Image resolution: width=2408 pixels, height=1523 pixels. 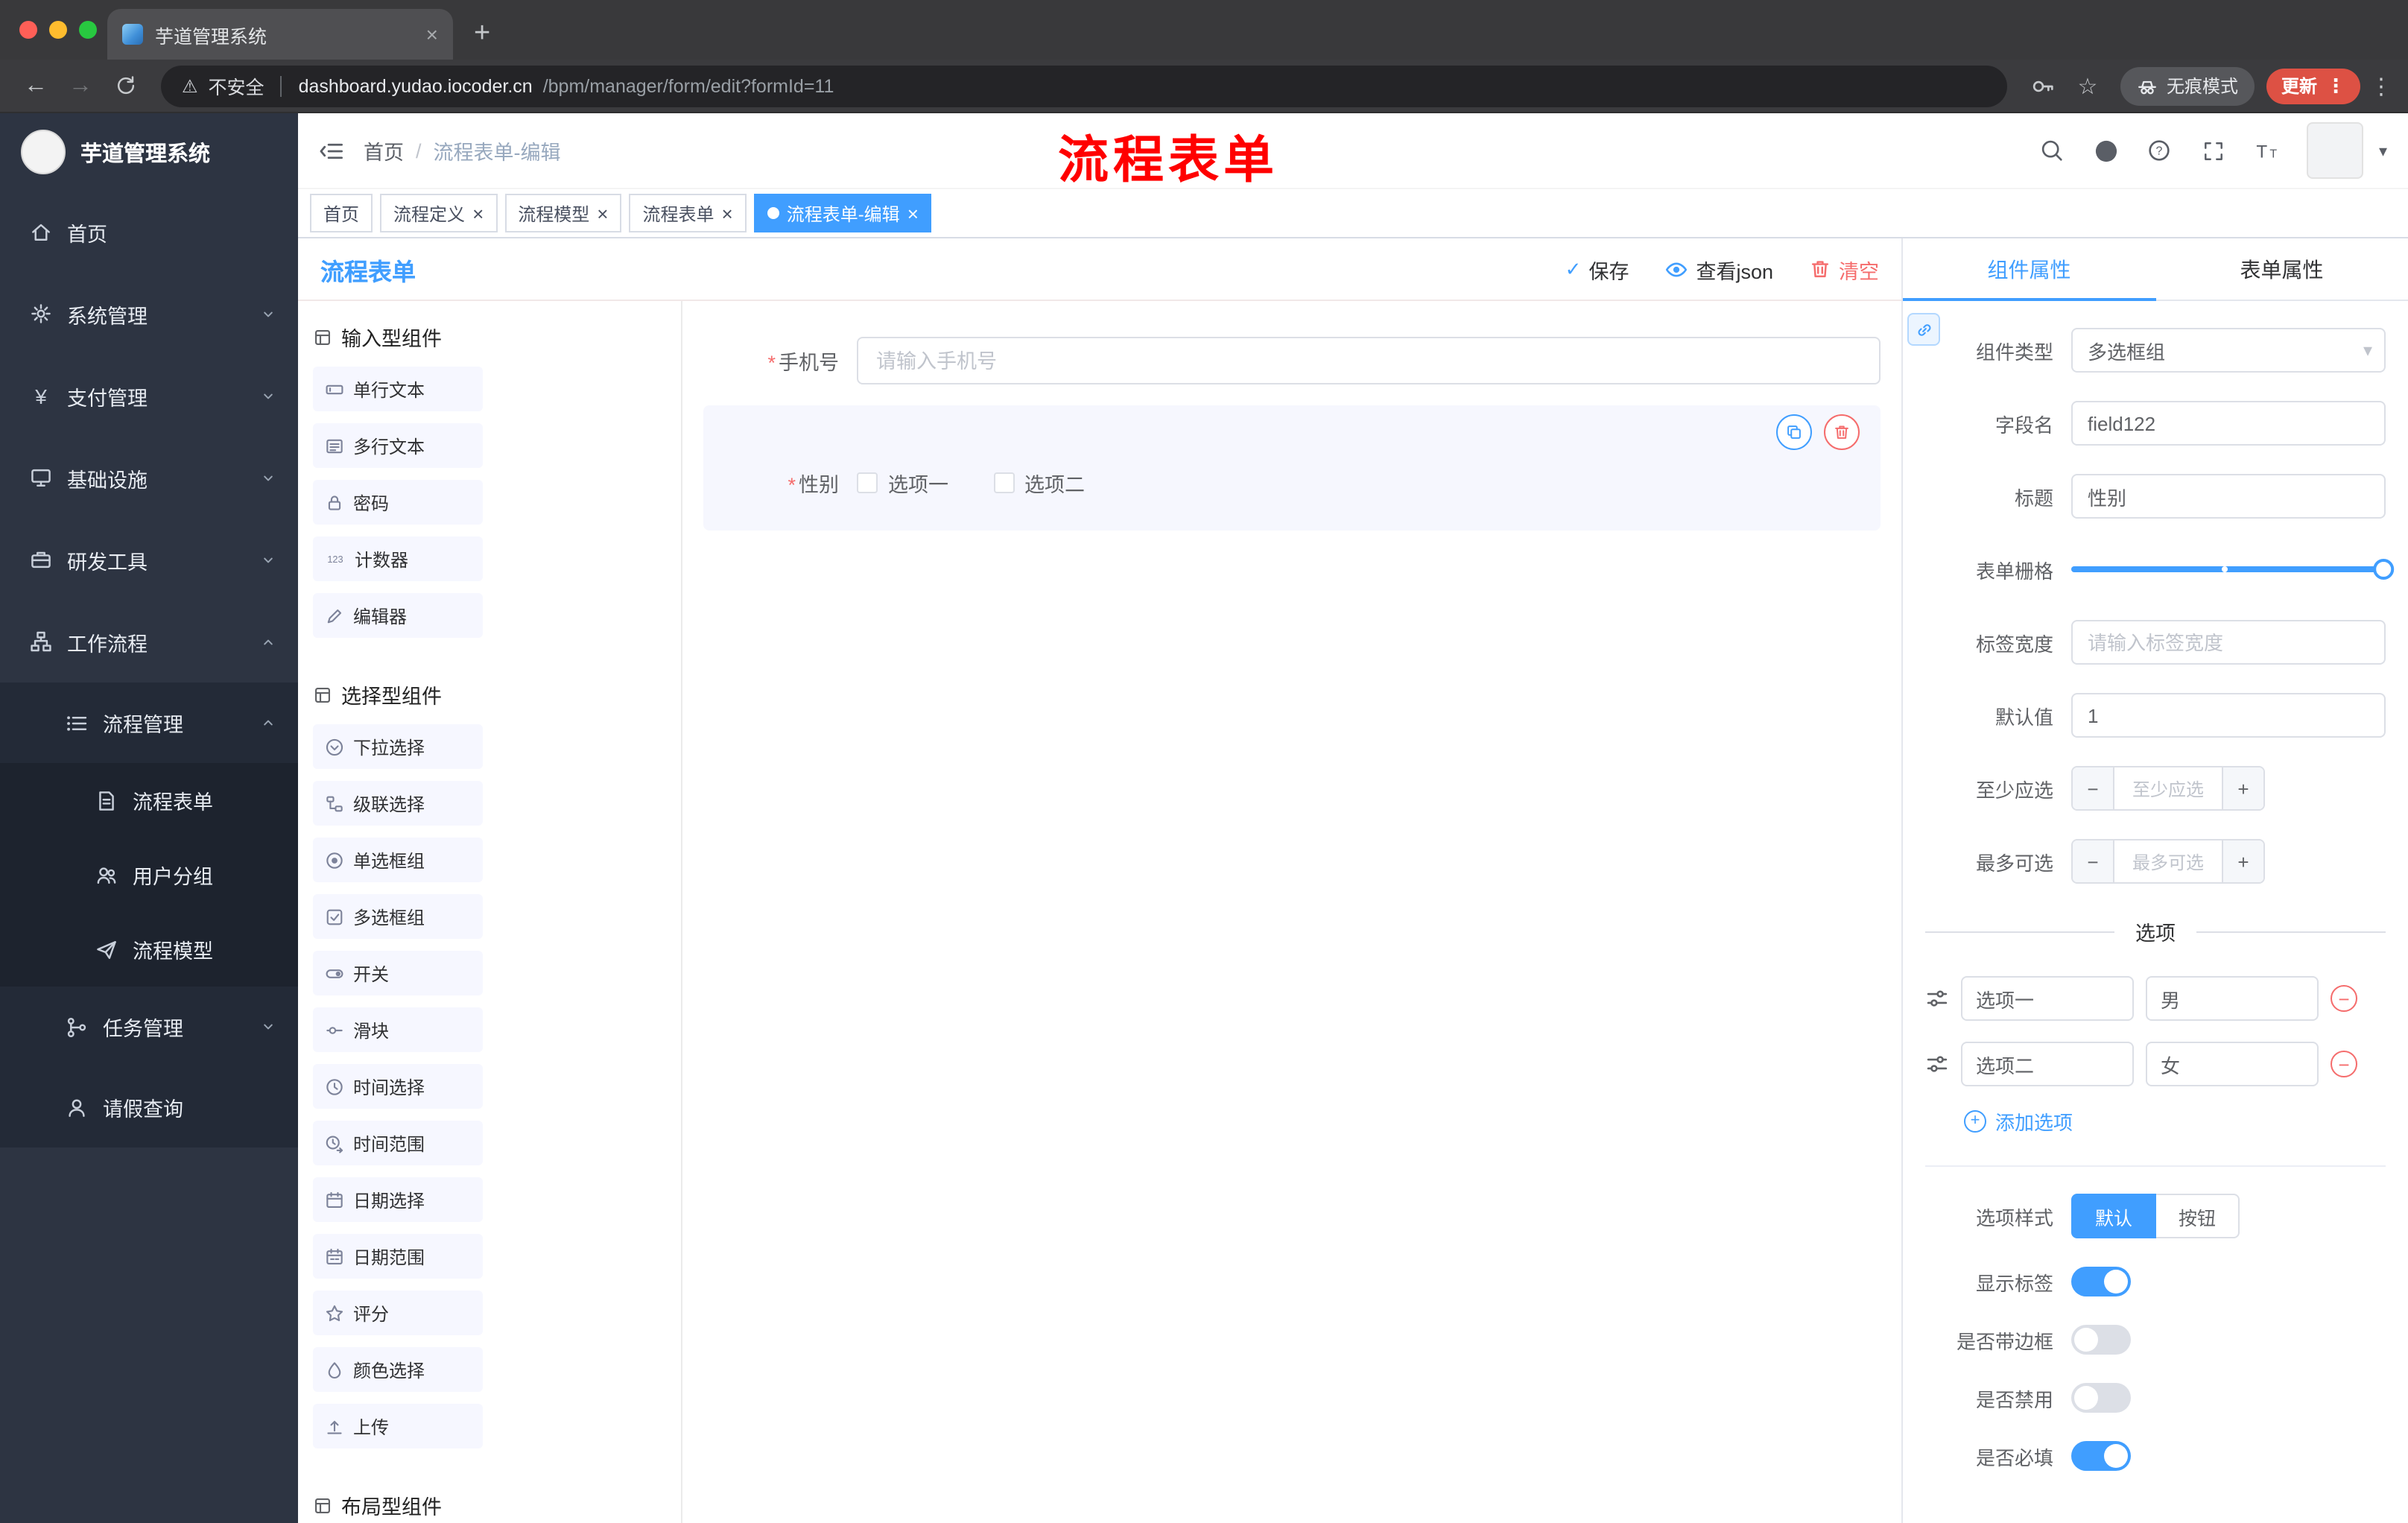 What do you see at coordinates (2160, 151) in the screenshot?
I see `help-button` at bounding box center [2160, 151].